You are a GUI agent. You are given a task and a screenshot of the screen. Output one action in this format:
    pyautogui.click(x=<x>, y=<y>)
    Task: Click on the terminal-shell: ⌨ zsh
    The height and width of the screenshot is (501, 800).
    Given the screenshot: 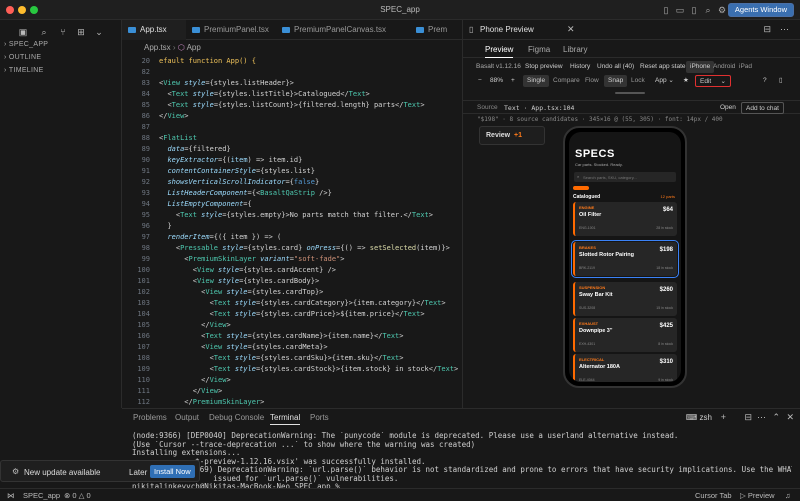 What is the action you would take?
    pyautogui.click(x=699, y=417)
    